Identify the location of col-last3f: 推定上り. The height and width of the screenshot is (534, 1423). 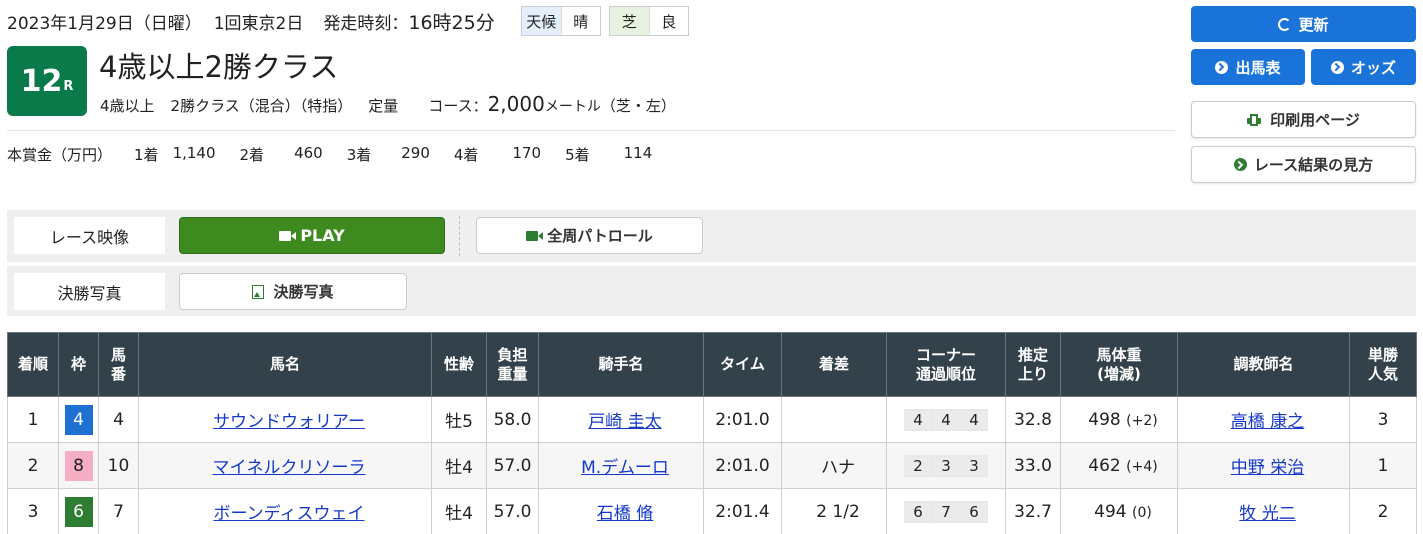
(1033, 364).